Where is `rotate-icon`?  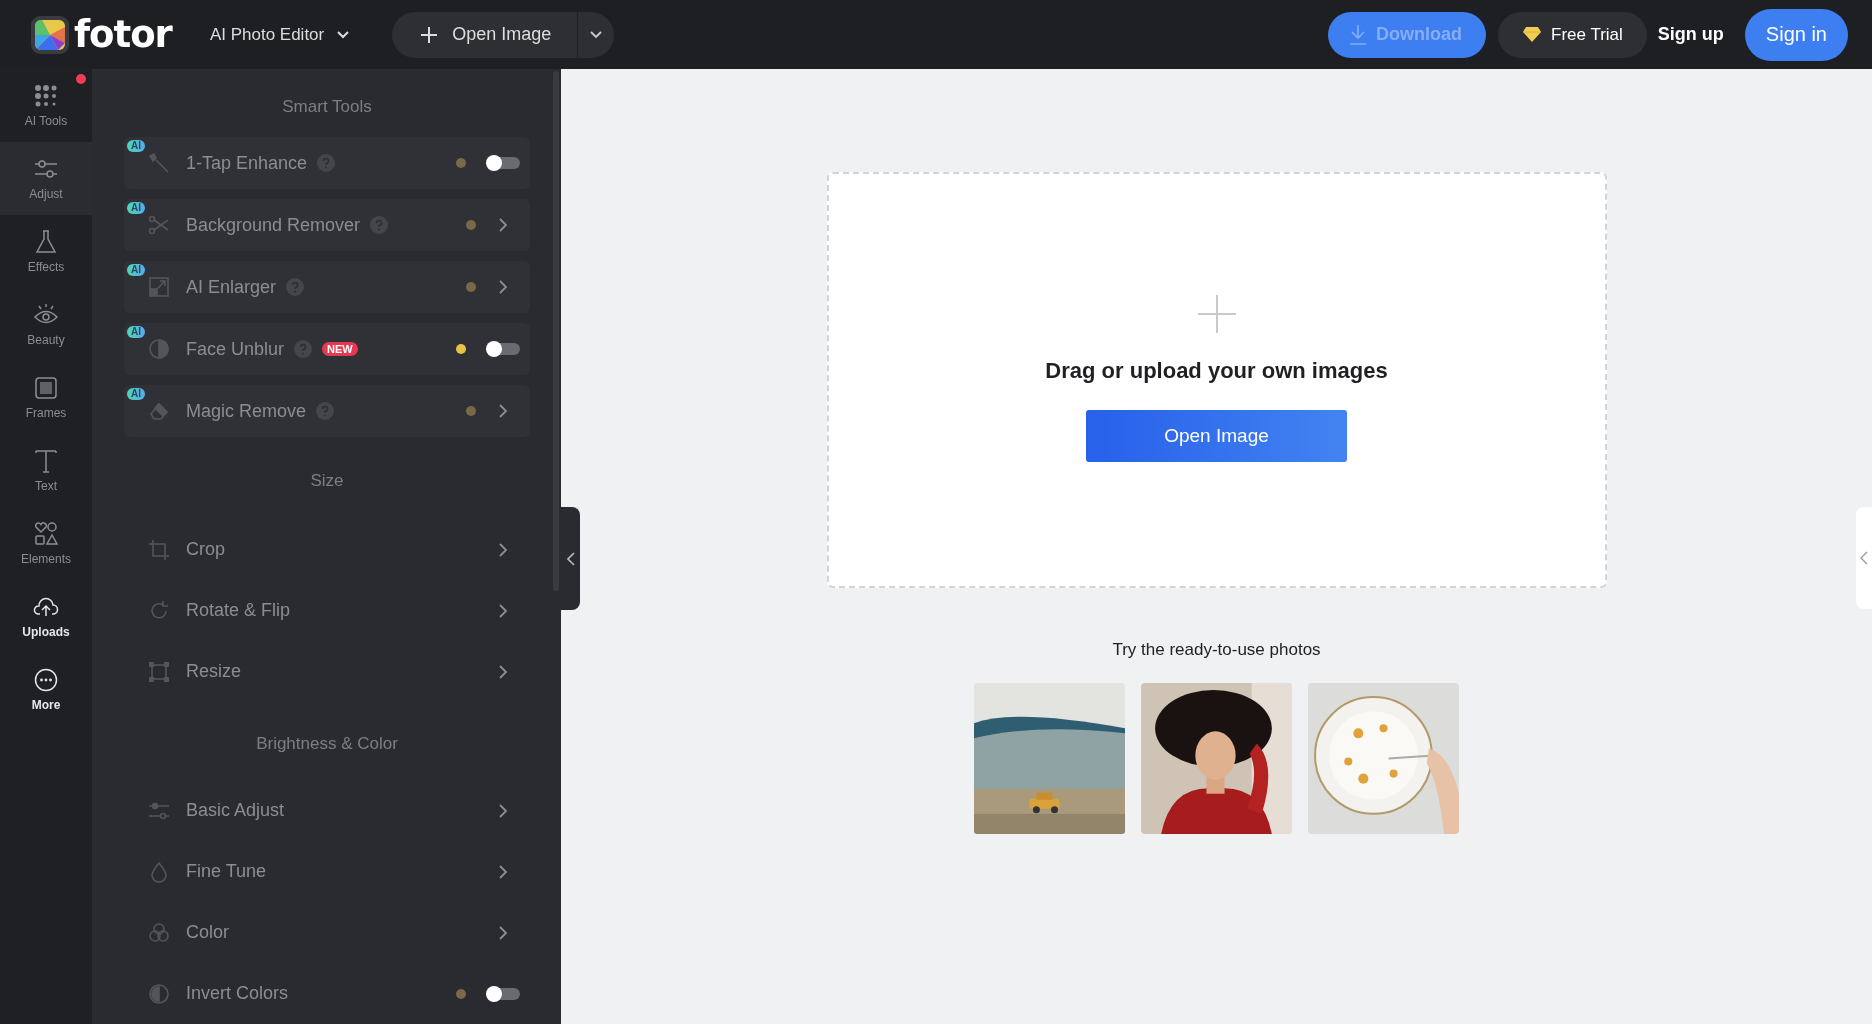 rotate-icon is located at coordinates (159, 610).